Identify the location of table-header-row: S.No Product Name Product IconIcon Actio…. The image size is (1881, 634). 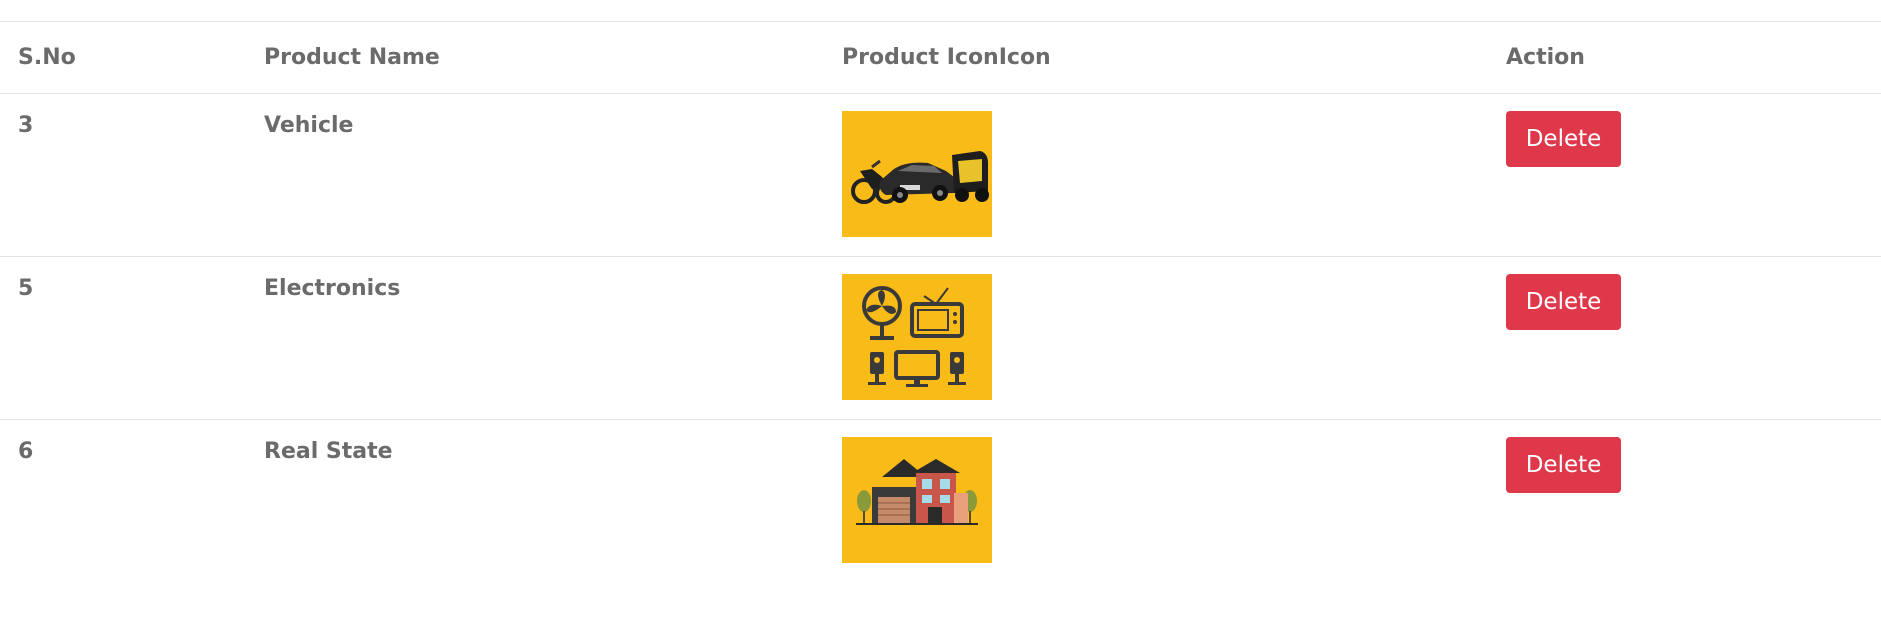
(940, 57).